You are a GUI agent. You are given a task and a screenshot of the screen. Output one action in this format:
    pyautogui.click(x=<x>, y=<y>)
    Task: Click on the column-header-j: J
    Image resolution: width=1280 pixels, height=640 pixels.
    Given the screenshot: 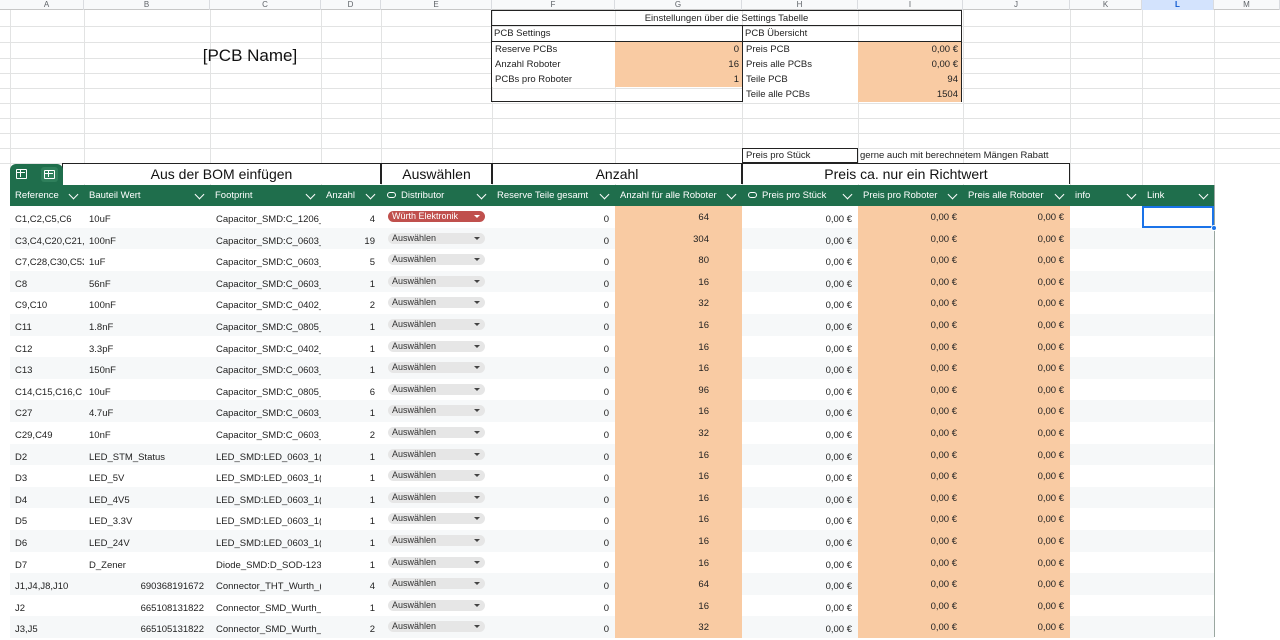 What is the action you would take?
    pyautogui.click(x=1016, y=5)
    